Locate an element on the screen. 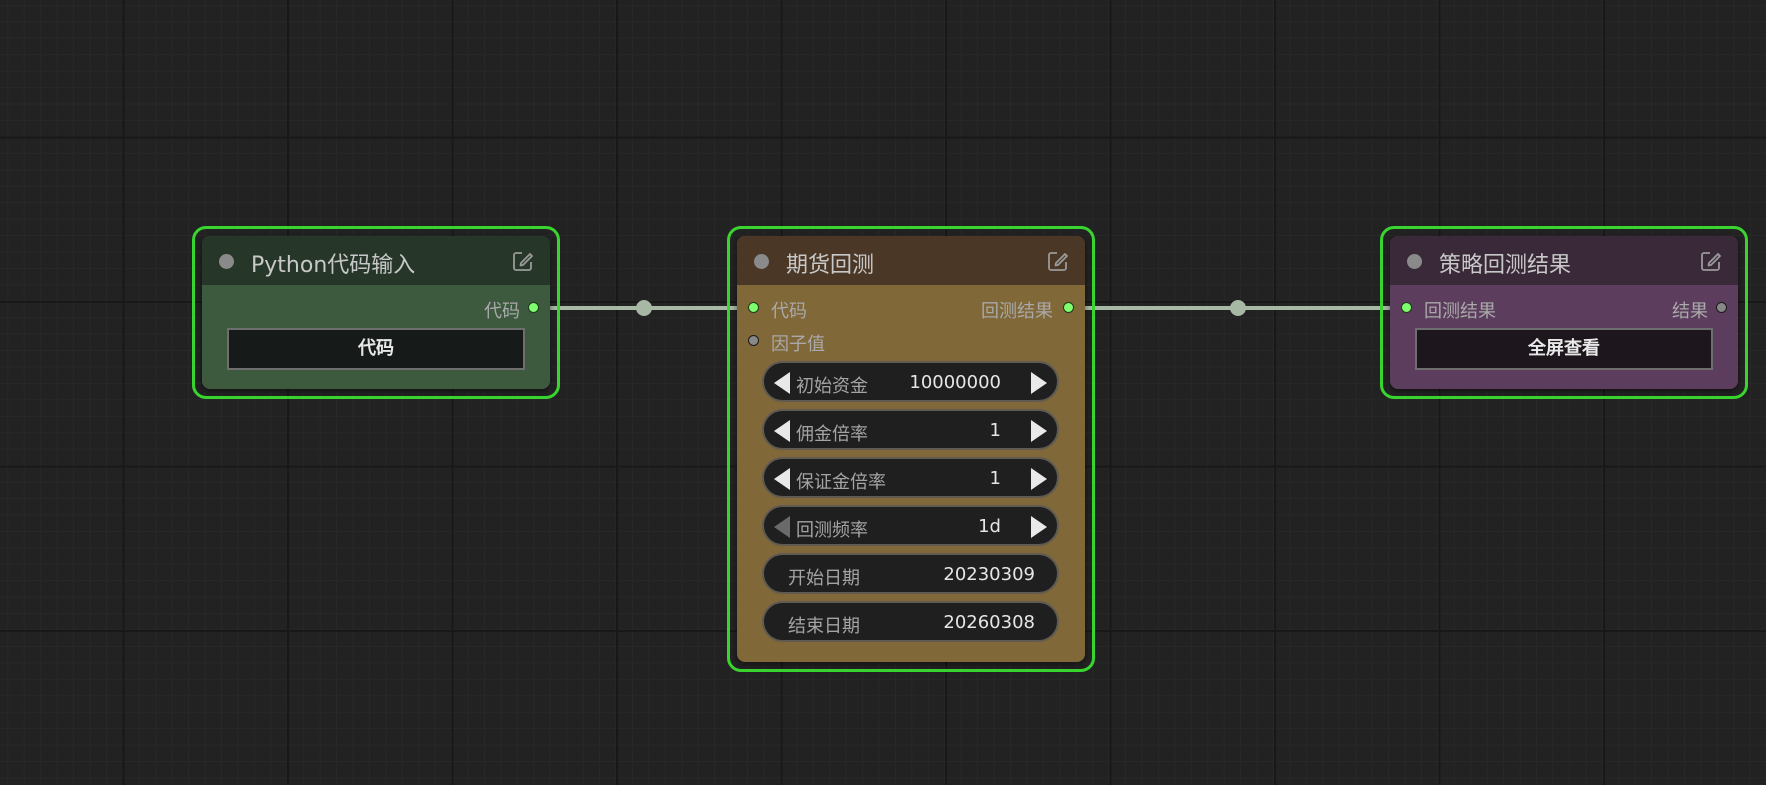 Image resolution: width=1766 pixels, height=785 pixels. widget-label: 回测频率 is located at coordinates (832, 530).